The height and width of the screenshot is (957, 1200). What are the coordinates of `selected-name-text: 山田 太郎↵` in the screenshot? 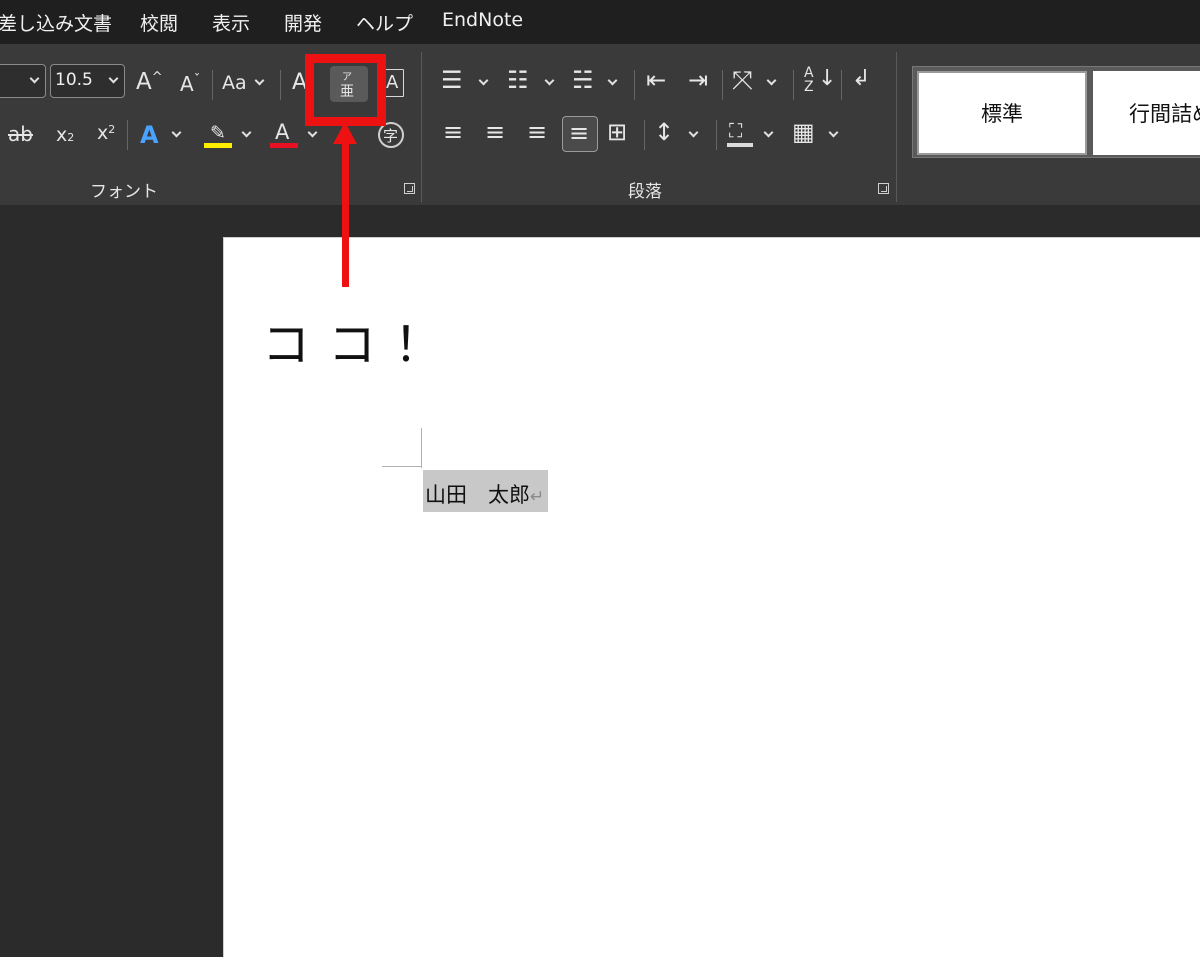 It's located at (486, 491).